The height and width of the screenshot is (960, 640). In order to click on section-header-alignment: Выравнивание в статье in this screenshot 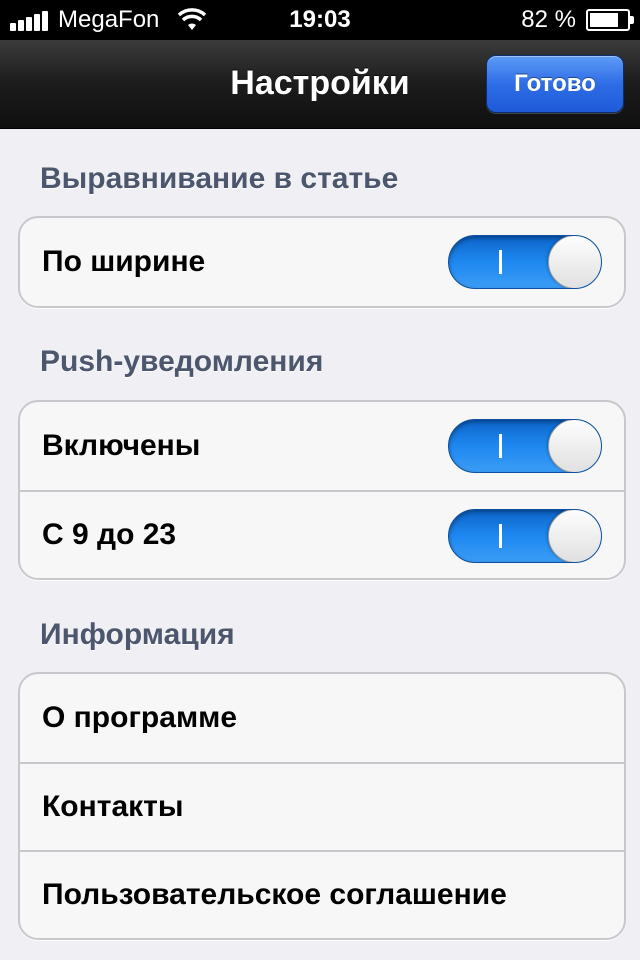, I will do `click(219, 178)`.